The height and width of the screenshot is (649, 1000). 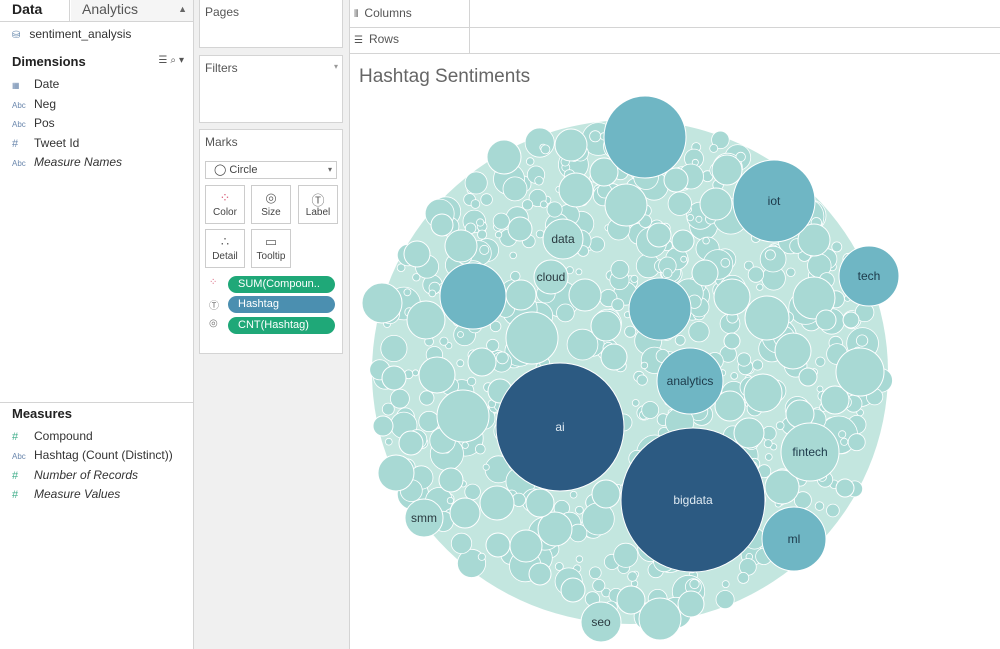 What do you see at coordinates (96, 402) in the screenshot?
I see `pane-divider` at bounding box center [96, 402].